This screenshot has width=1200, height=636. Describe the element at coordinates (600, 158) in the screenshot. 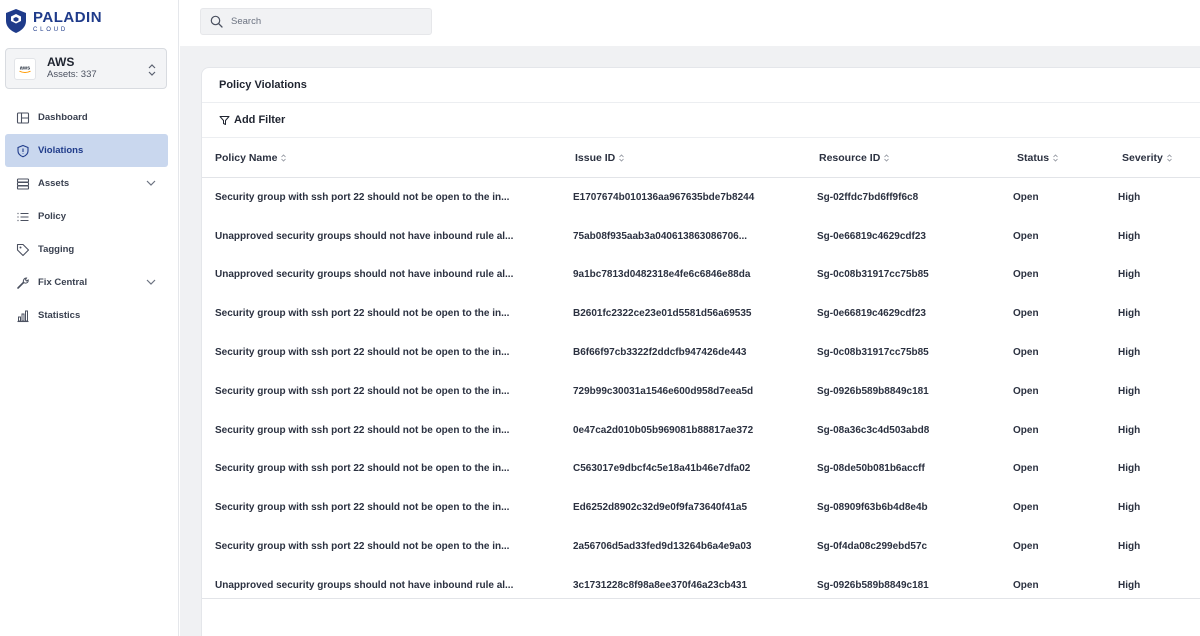

I see `column-header-issue-id: Issue ID` at that location.